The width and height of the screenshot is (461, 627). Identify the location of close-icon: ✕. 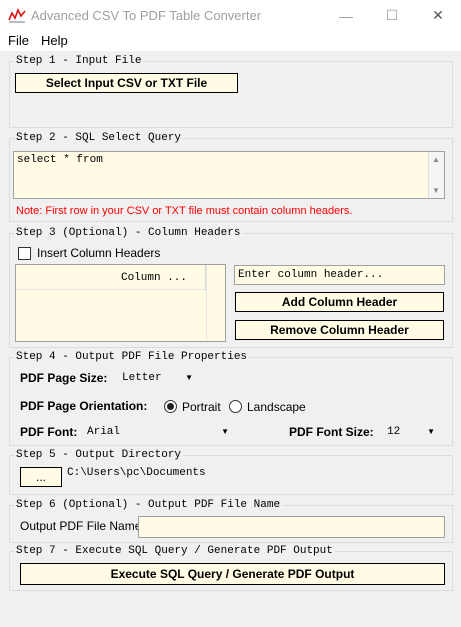
(438, 15).